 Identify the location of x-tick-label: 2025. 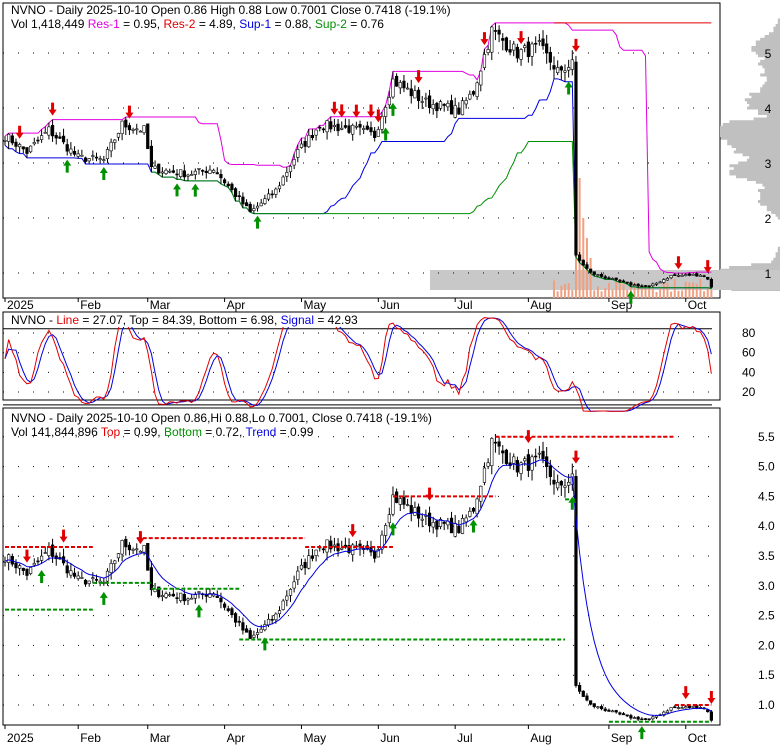
(20, 738).